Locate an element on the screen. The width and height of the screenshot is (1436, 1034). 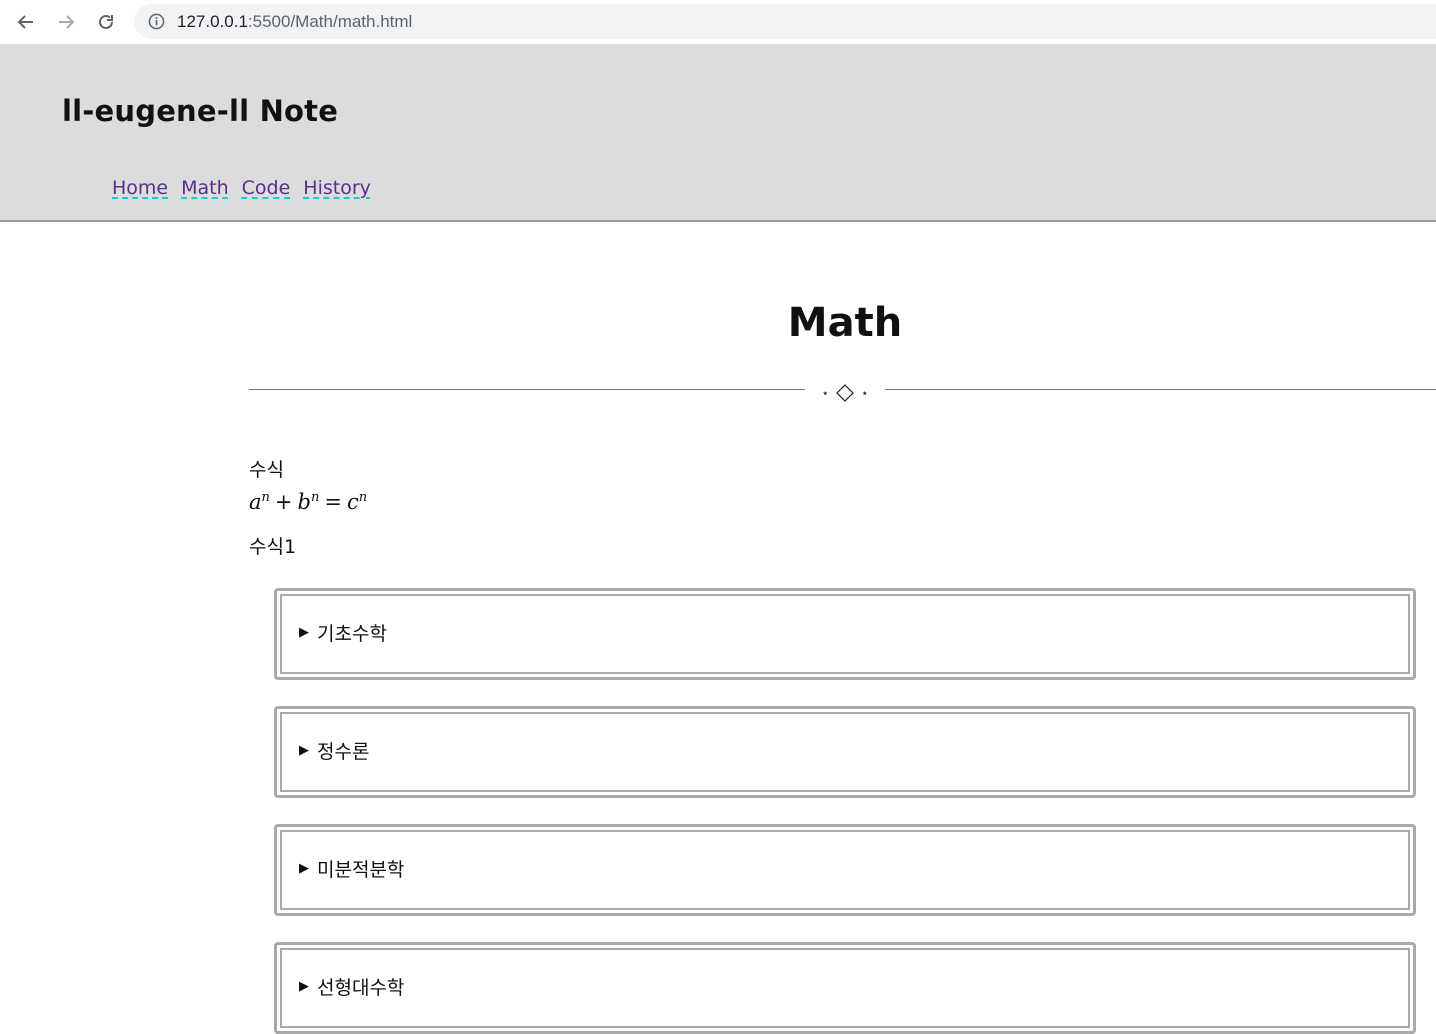
nav-link-home: Home is located at coordinates (140, 188).